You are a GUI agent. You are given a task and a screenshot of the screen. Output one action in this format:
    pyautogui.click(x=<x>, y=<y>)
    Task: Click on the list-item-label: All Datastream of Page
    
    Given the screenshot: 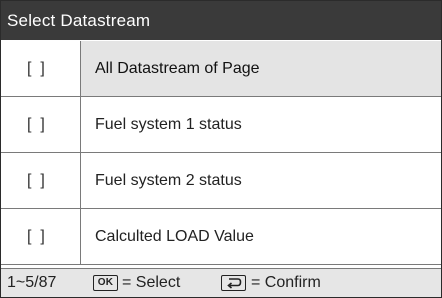 What is the action you would take?
    pyautogui.click(x=177, y=68)
    